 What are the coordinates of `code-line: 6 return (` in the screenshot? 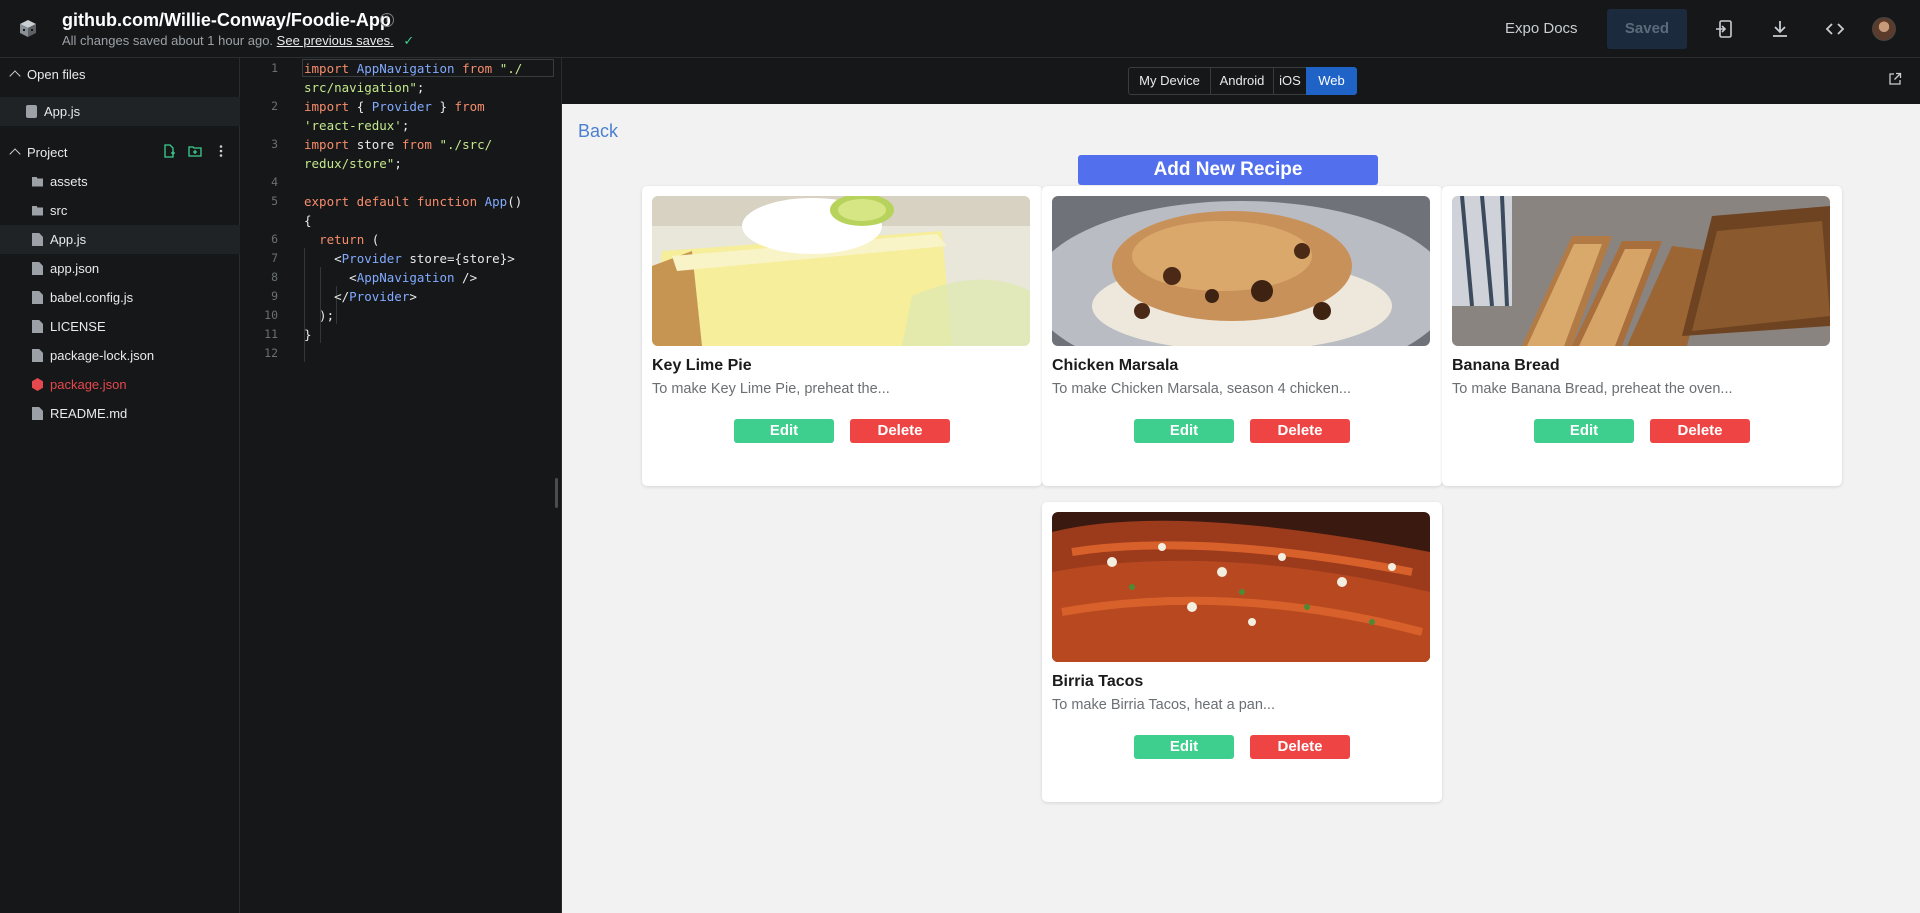 It's located at (401, 239).